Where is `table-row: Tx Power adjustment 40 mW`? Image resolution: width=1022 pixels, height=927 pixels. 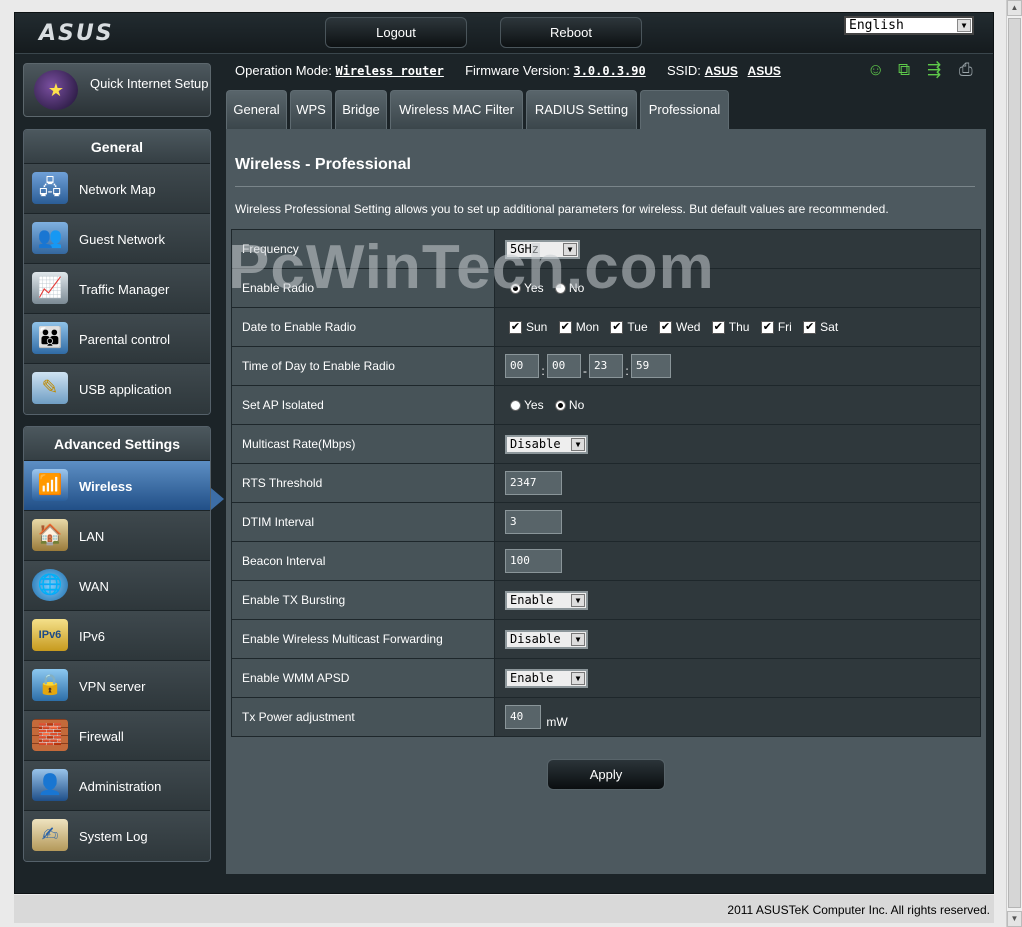 table-row: Tx Power adjustment 40 mW is located at coordinates (606, 717).